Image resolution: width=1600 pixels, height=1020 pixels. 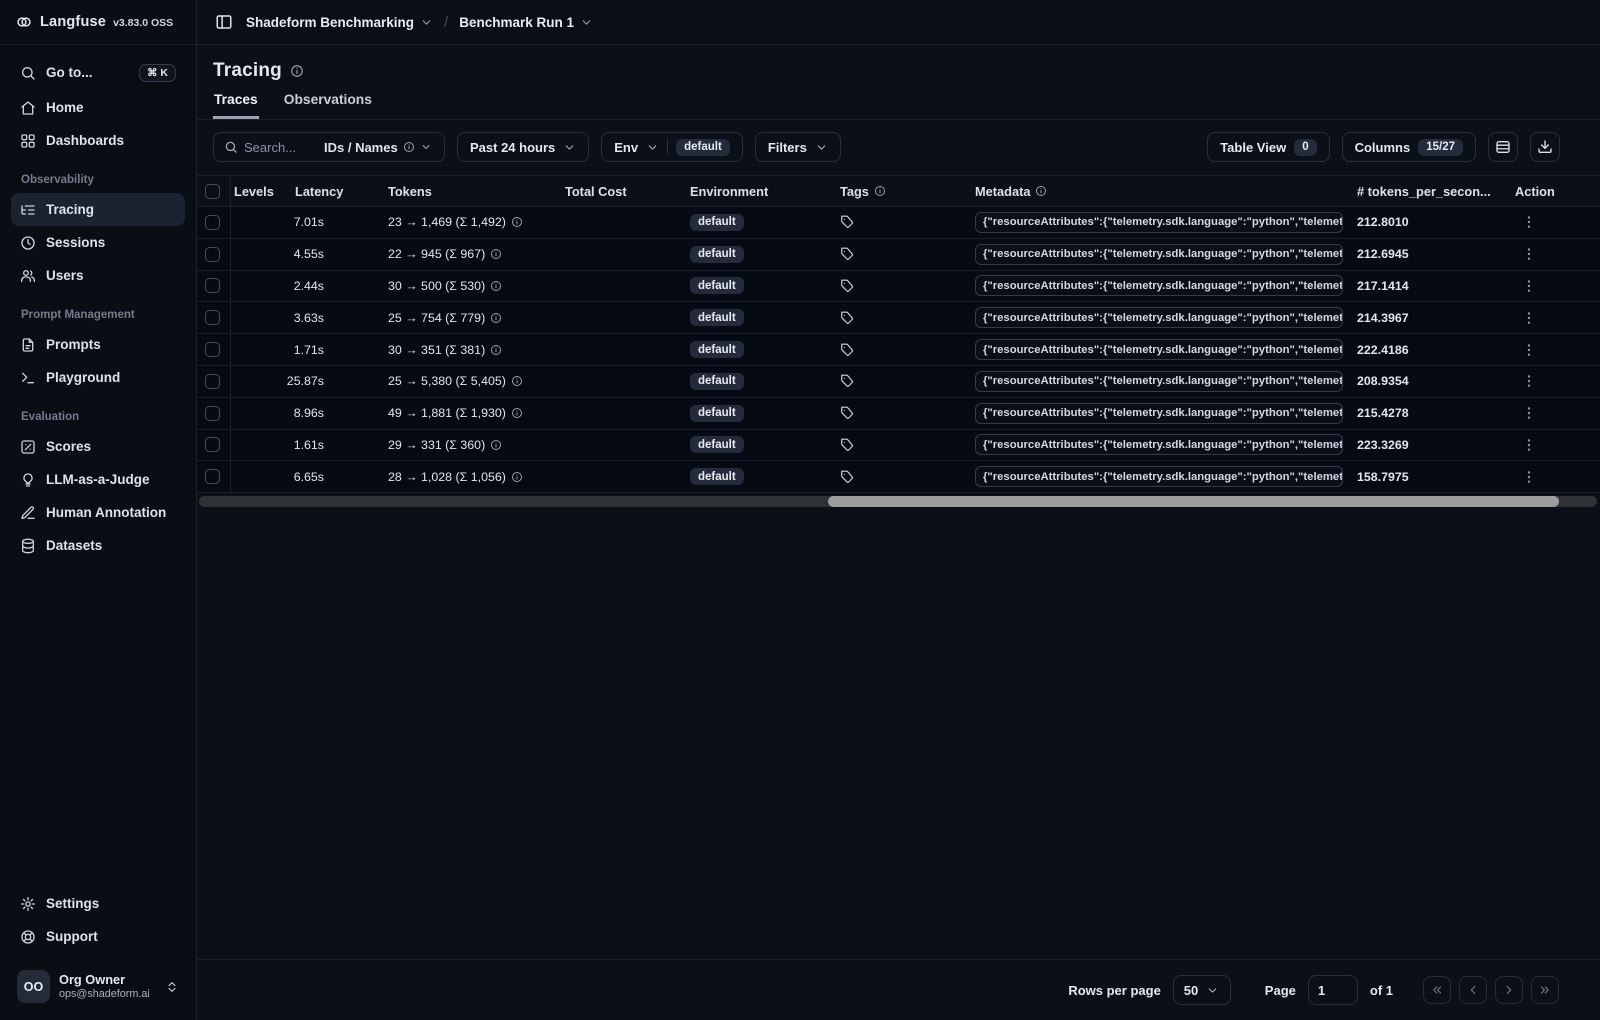 What do you see at coordinates (672, 147) in the screenshot?
I see `env-filter-button: Env default` at bounding box center [672, 147].